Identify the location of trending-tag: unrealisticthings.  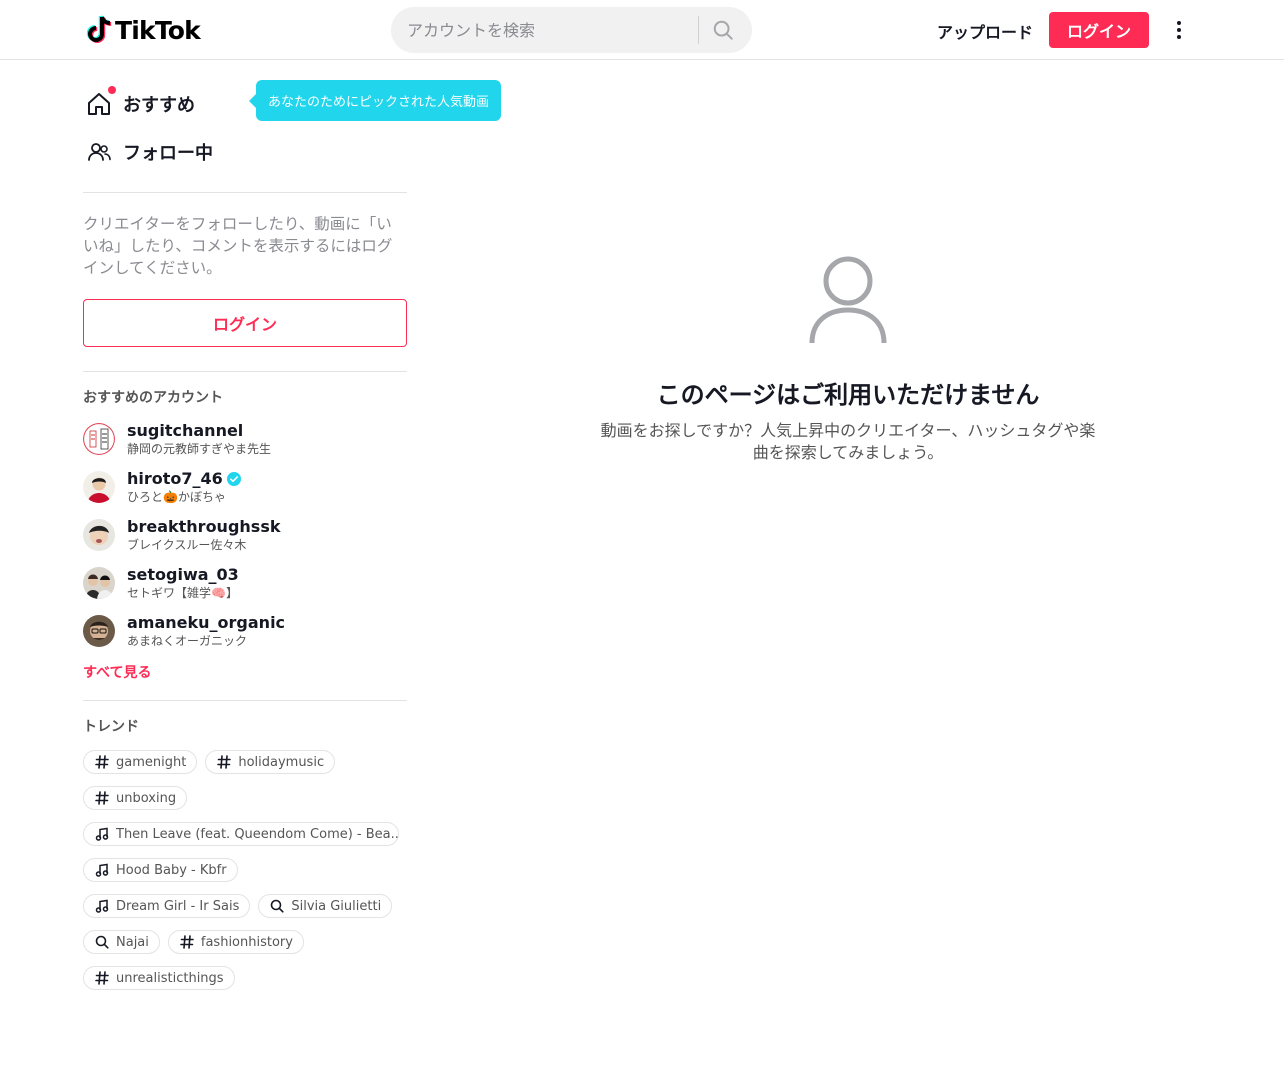
(159, 978).